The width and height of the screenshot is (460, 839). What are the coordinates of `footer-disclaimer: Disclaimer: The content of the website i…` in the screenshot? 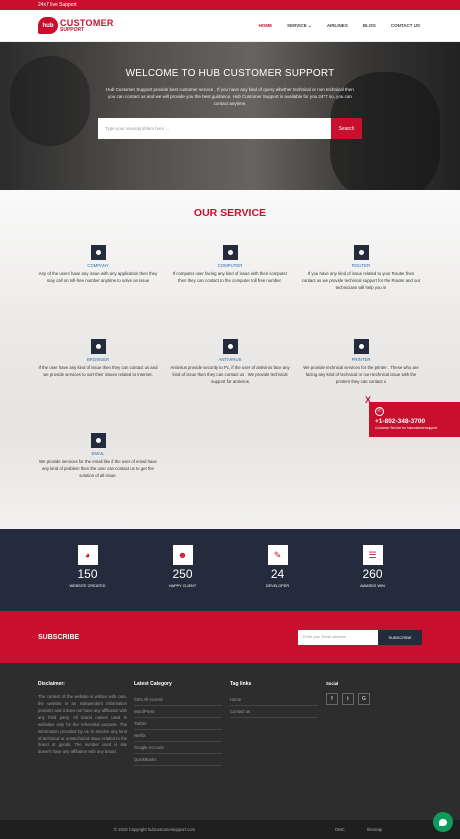 It's located at (82, 718).